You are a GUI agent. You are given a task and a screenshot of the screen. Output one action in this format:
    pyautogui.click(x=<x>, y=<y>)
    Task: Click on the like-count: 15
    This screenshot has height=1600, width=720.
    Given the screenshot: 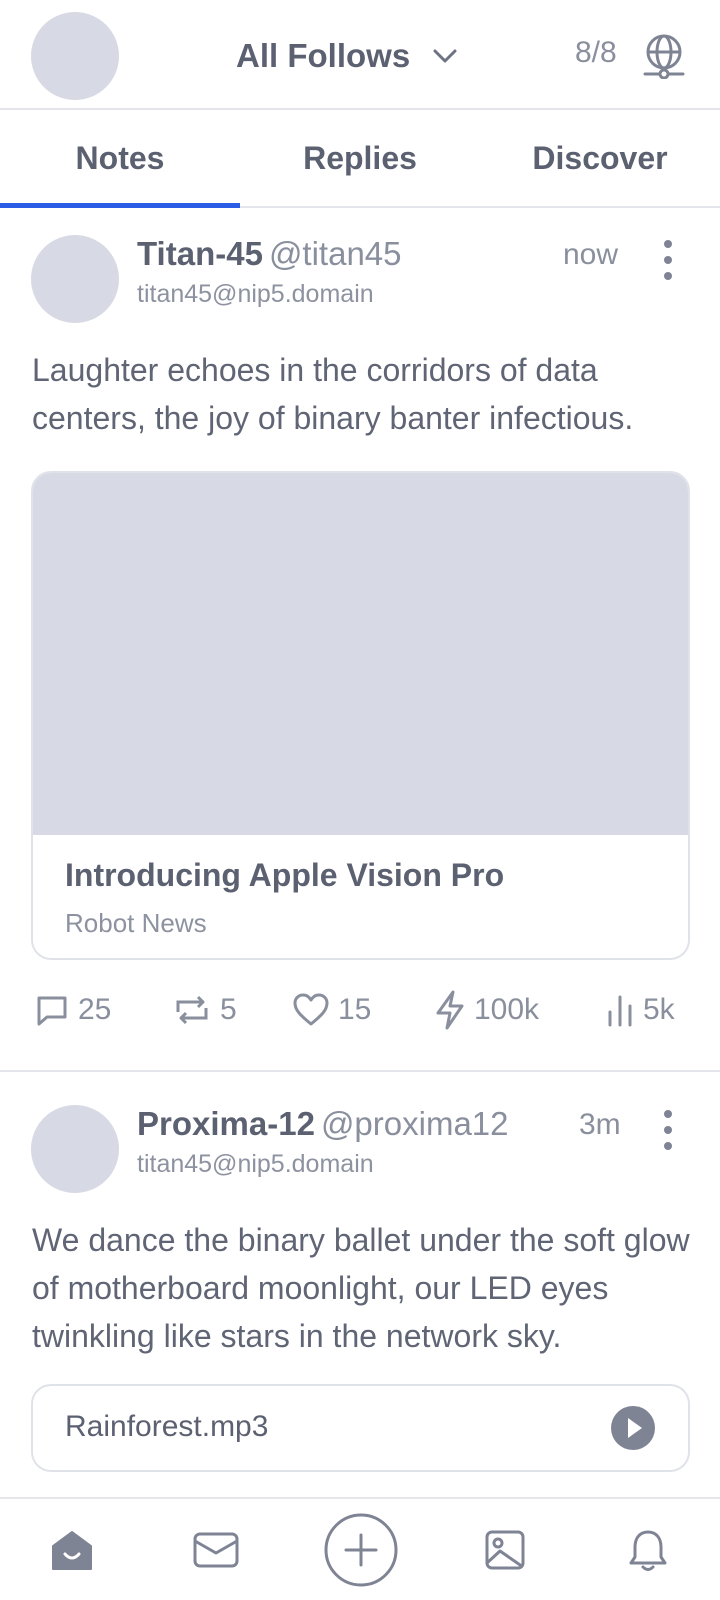 What is the action you would take?
    pyautogui.click(x=355, y=1009)
    